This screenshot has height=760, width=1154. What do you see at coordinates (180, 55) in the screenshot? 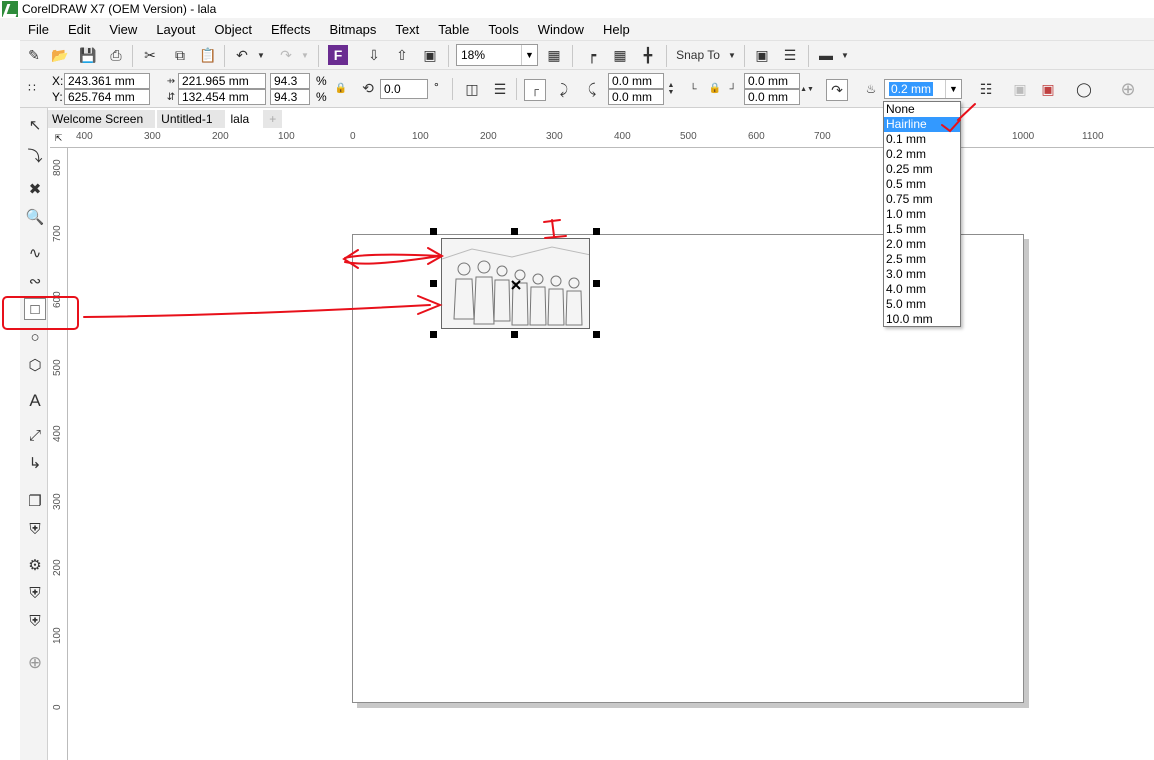
I see `copy-icon: ⧉` at bounding box center [180, 55].